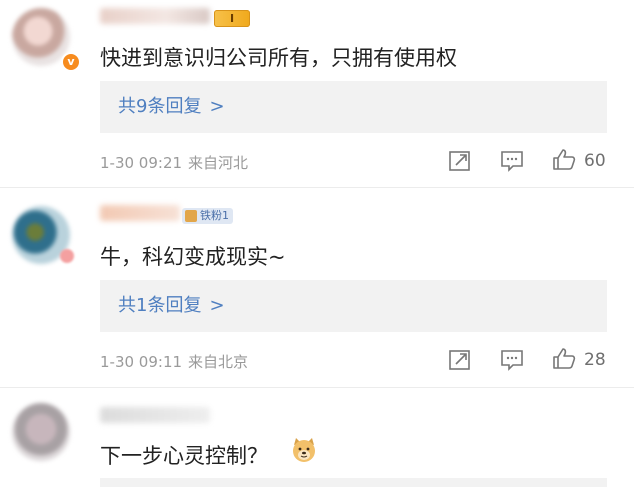 The image size is (634, 487). Describe the element at coordinates (184, 456) in the screenshot. I see `comment-text: 下一步心灵控制？` at that location.